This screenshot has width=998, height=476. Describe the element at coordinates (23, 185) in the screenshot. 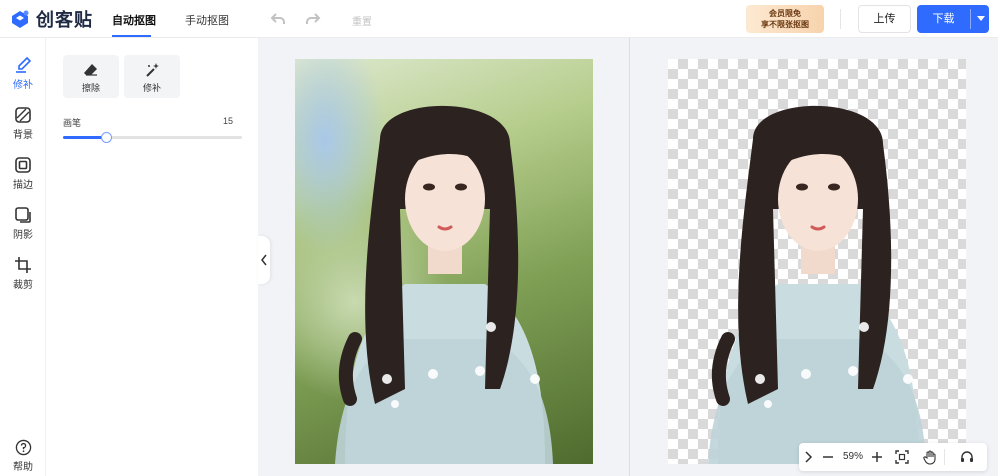

I see `sidebar-item-label: 描边` at that location.